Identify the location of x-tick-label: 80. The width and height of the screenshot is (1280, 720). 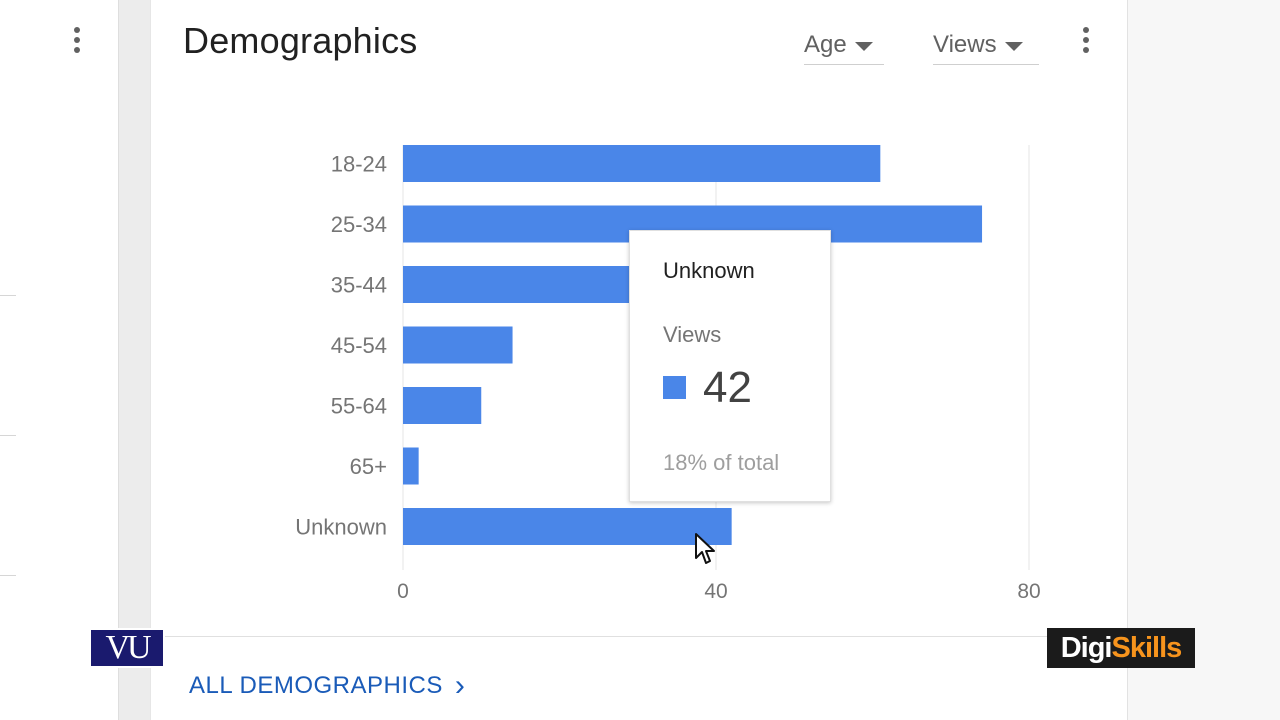
(1028, 591).